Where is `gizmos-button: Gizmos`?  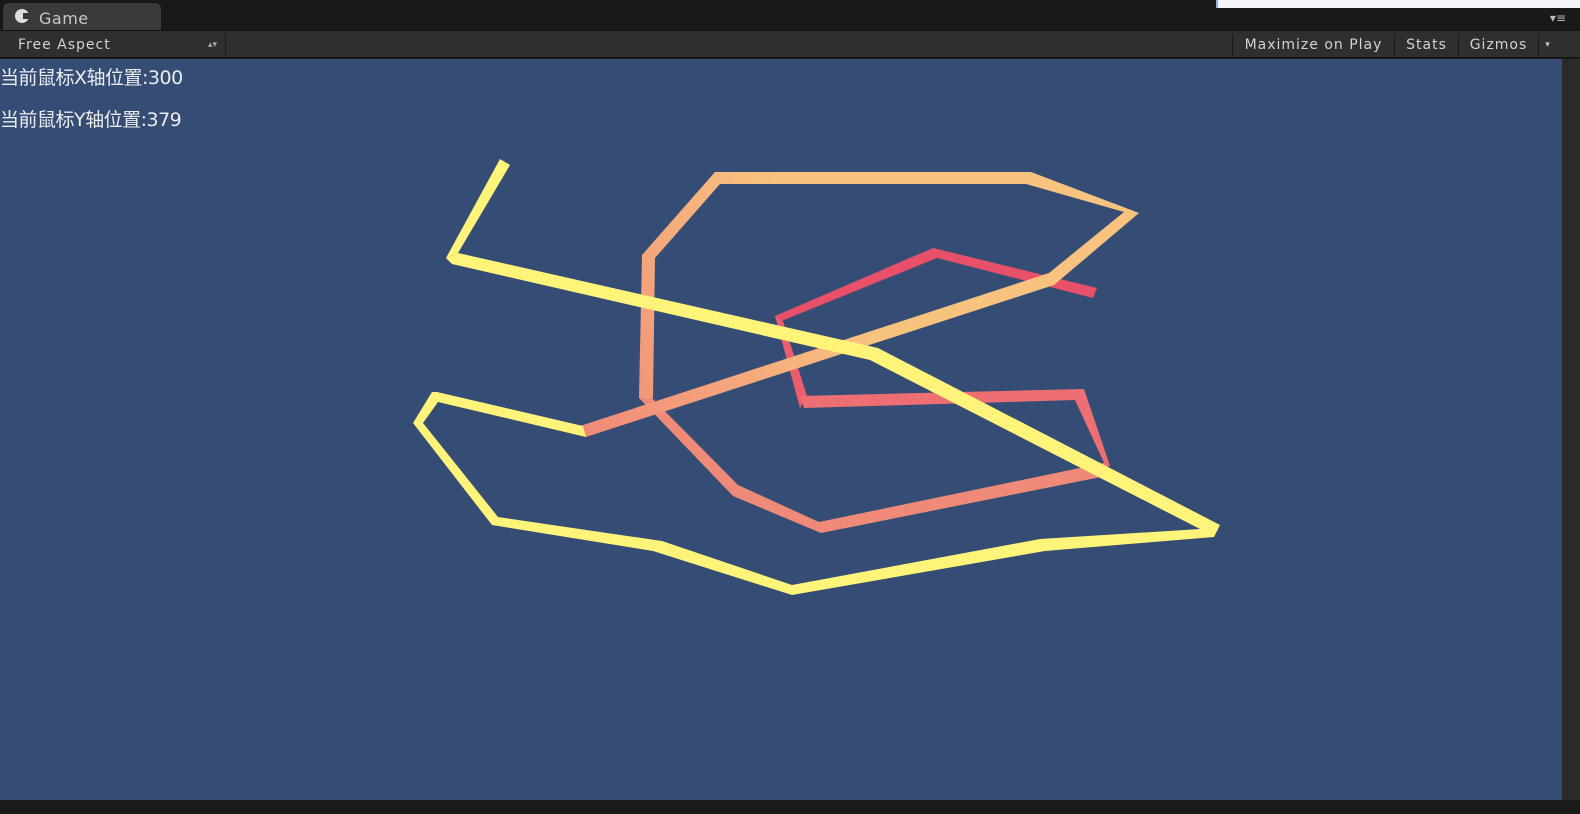 gizmos-button: Gizmos is located at coordinates (1498, 45).